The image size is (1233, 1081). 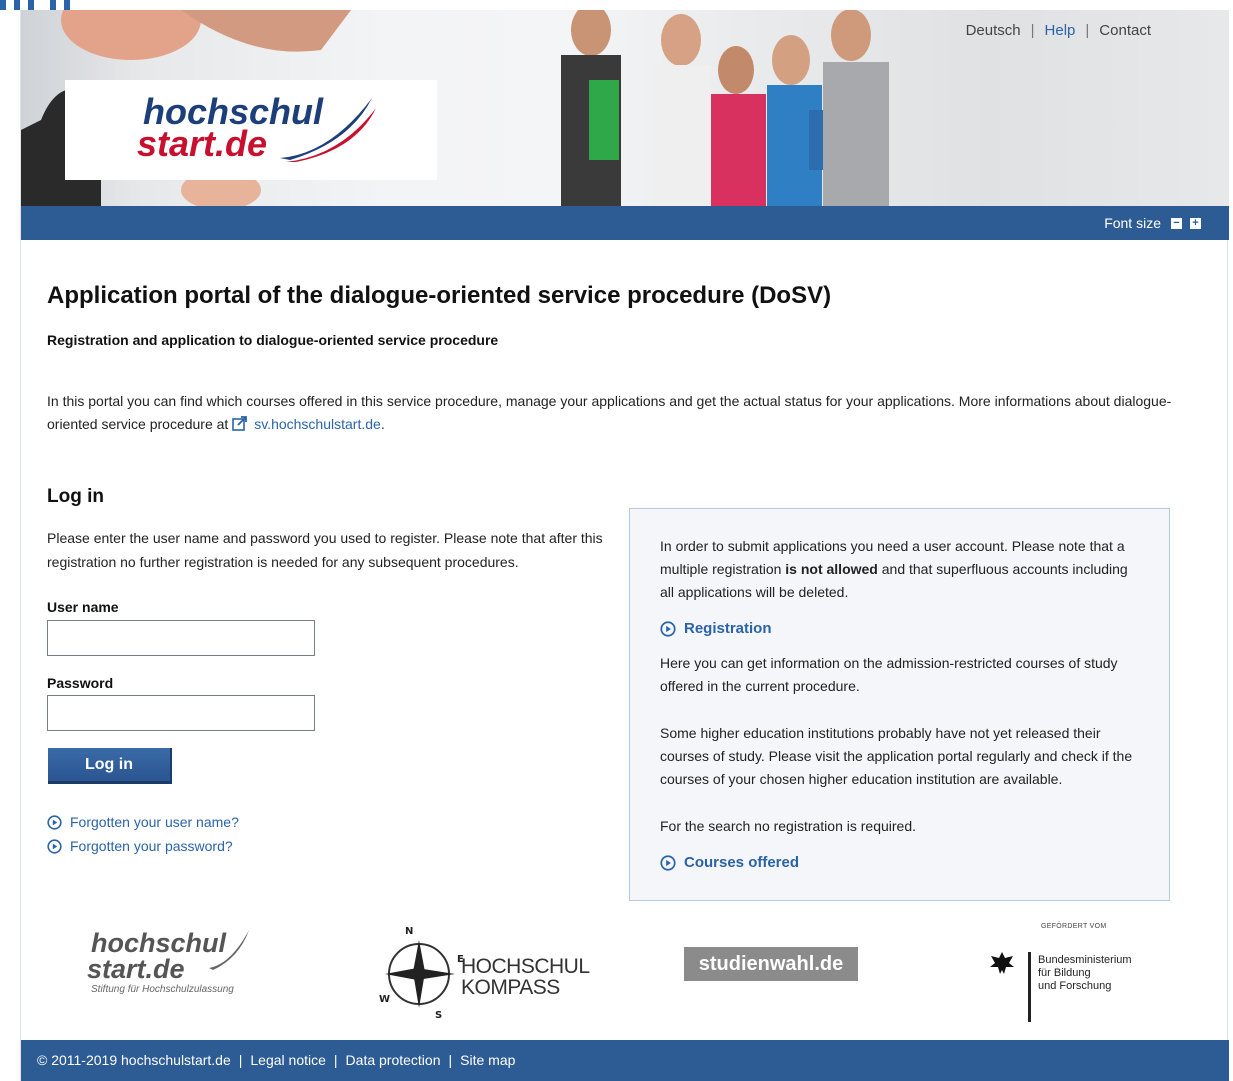 I want to click on bmbf-flag-bar, so click(x=1029, y=987).